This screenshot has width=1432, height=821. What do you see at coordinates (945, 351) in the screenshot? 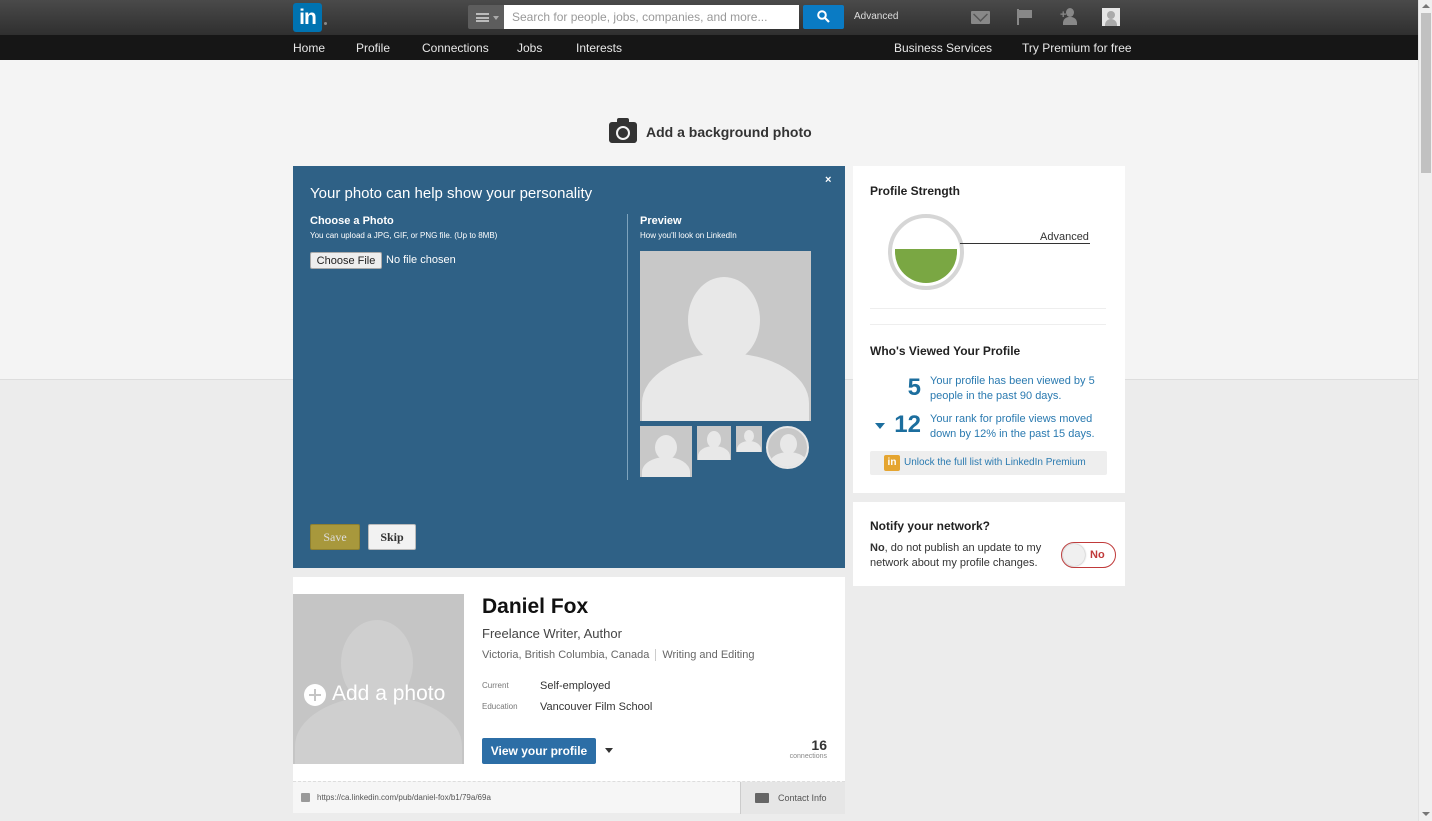
I see `whos-viewed-title: Who's Viewed Your Profile` at bounding box center [945, 351].